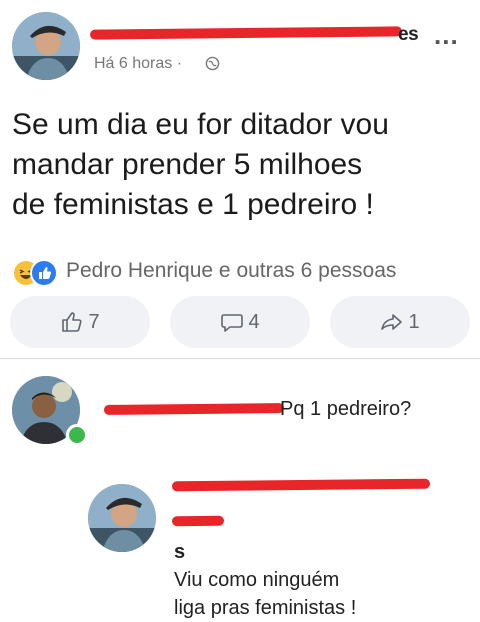 This screenshot has height=622, width=480. What do you see at coordinates (46, 46) in the screenshot?
I see `author-avatar` at bounding box center [46, 46].